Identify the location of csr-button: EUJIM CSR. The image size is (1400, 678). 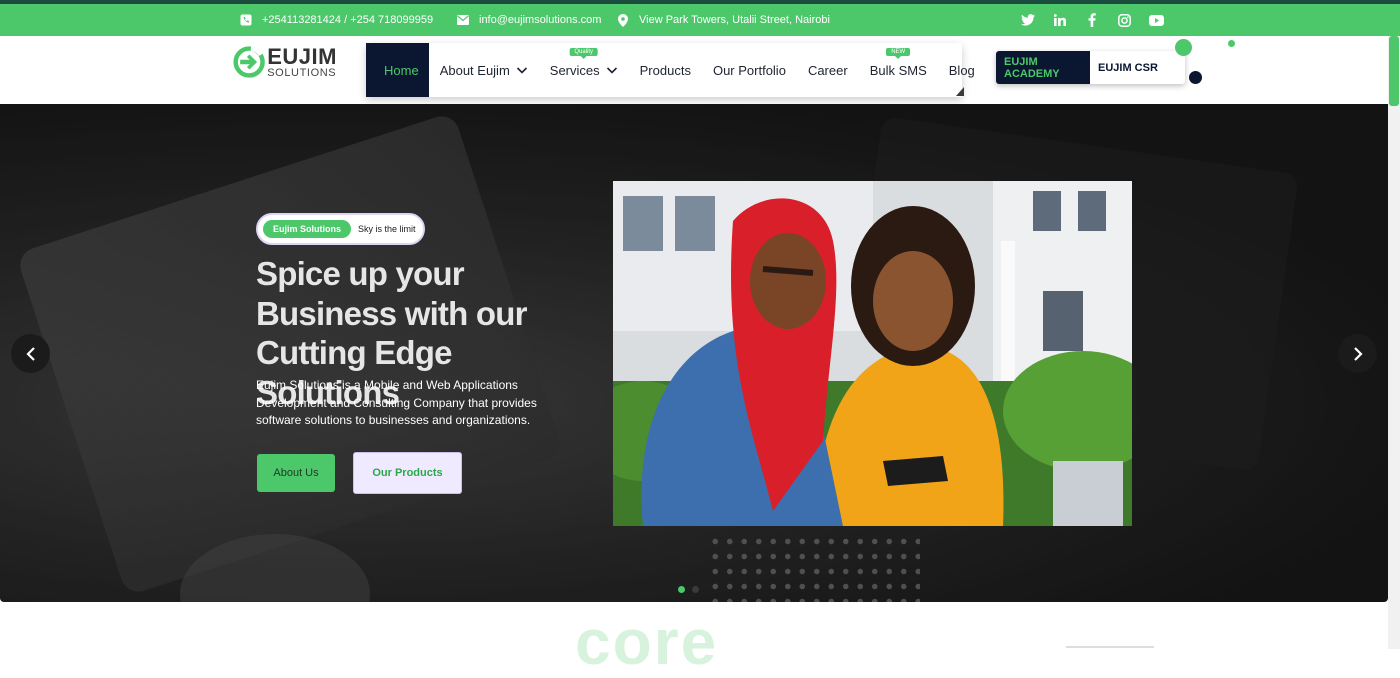
(1124, 67).